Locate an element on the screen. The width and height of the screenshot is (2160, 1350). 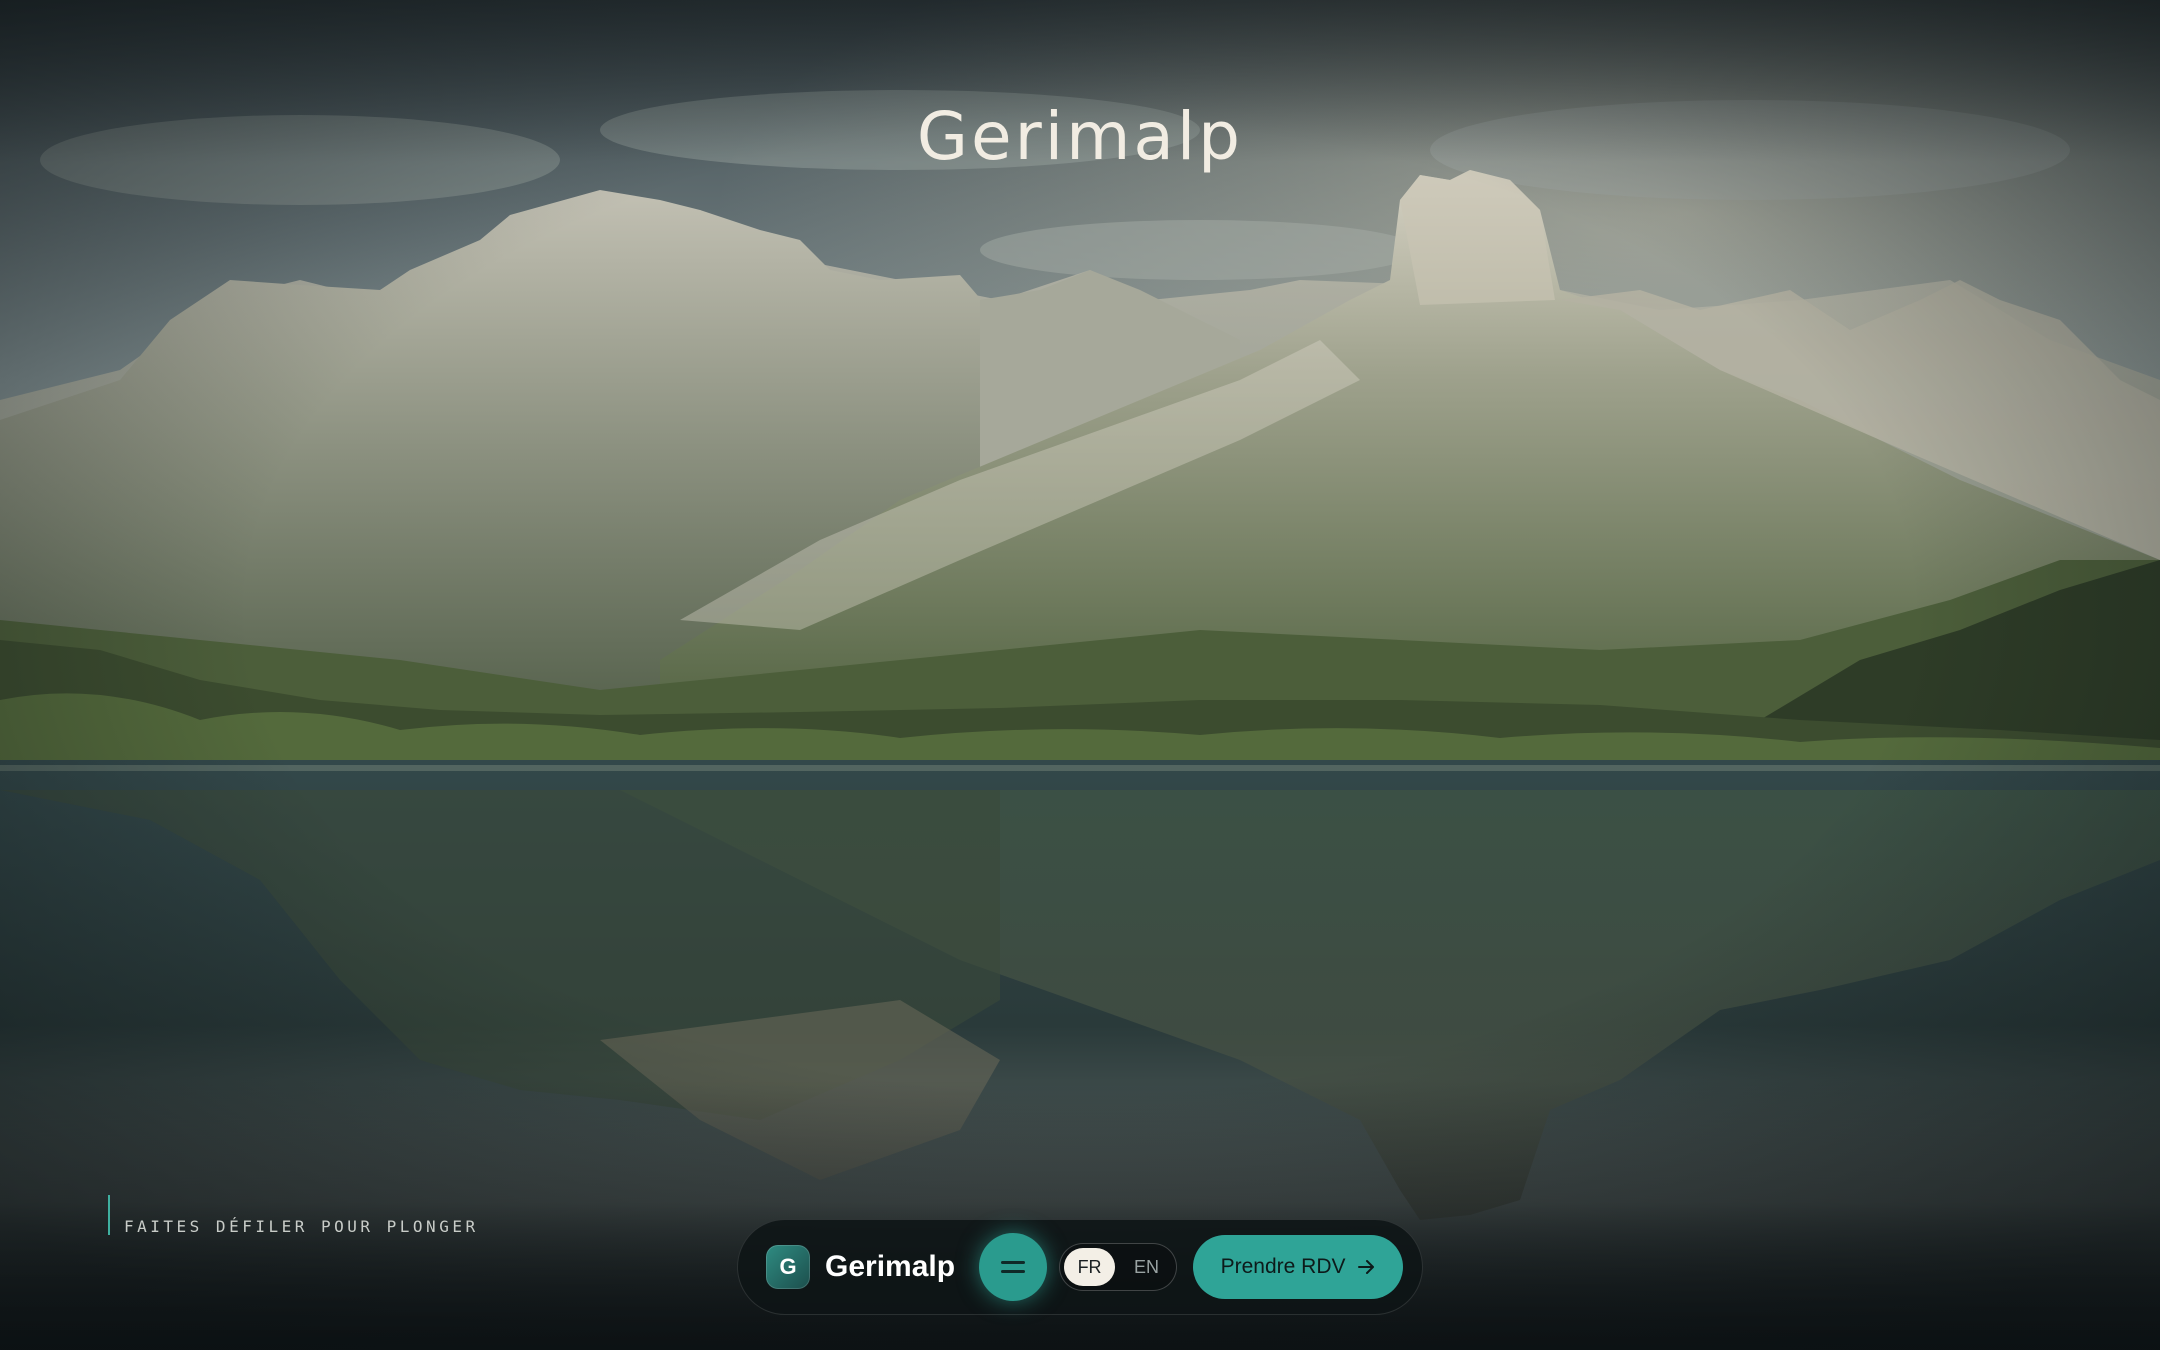
scroll-hint-text: FAITES DÉFILER POUR PLONGER is located at coordinates (301, 1226).